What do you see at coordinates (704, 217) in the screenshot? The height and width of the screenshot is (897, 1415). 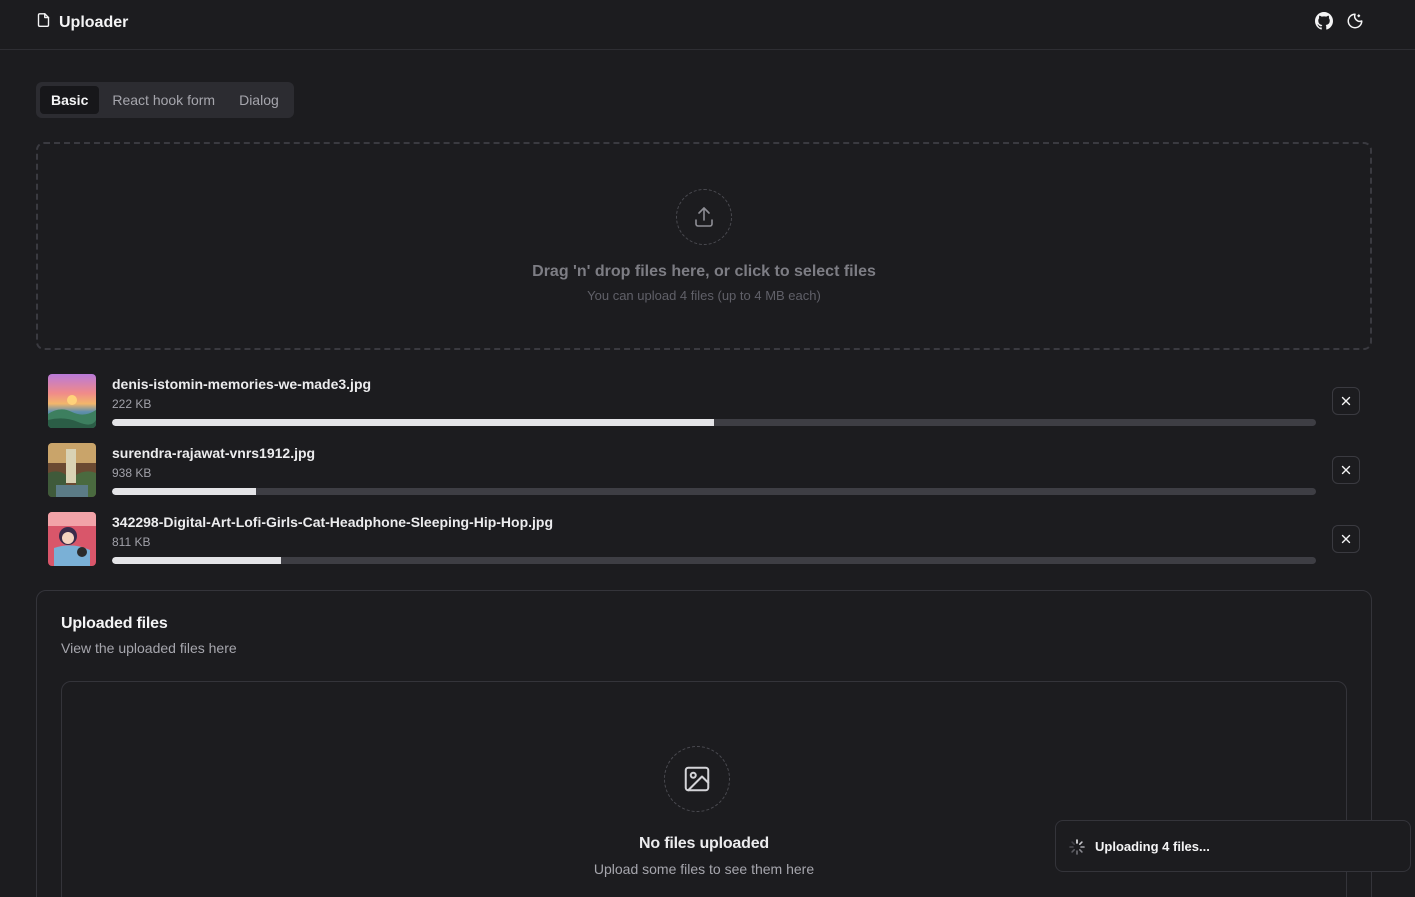 I see `upload-icon` at bounding box center [704, 217].